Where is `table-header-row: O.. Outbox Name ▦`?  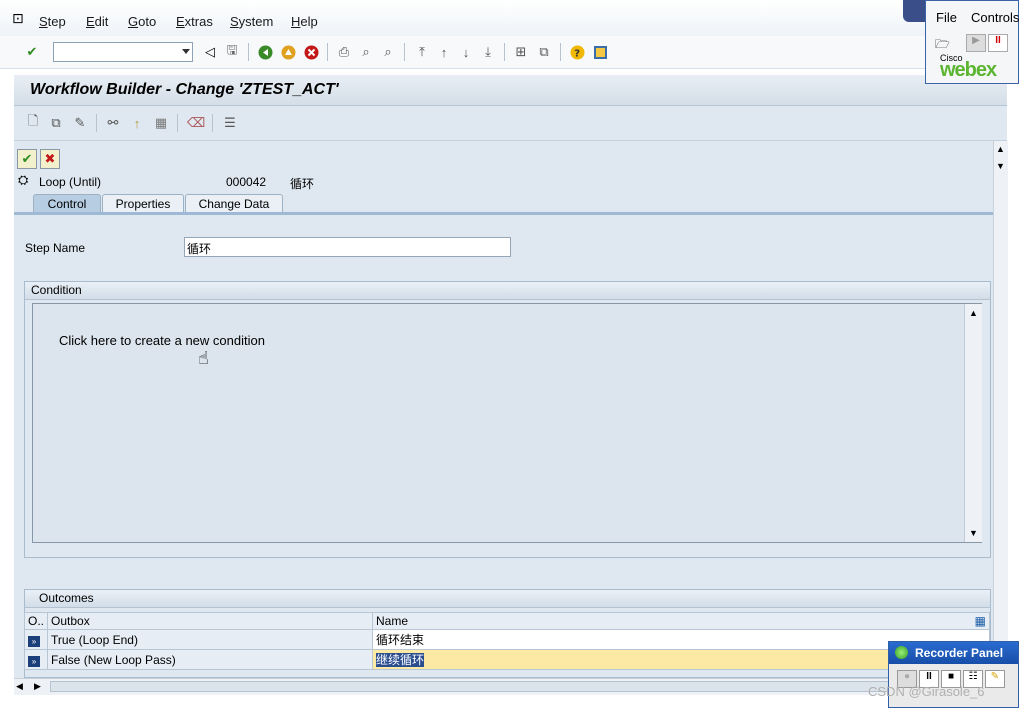 table-header-row: O.. Outbox Name ▦ is located at coordinates (506, 621).